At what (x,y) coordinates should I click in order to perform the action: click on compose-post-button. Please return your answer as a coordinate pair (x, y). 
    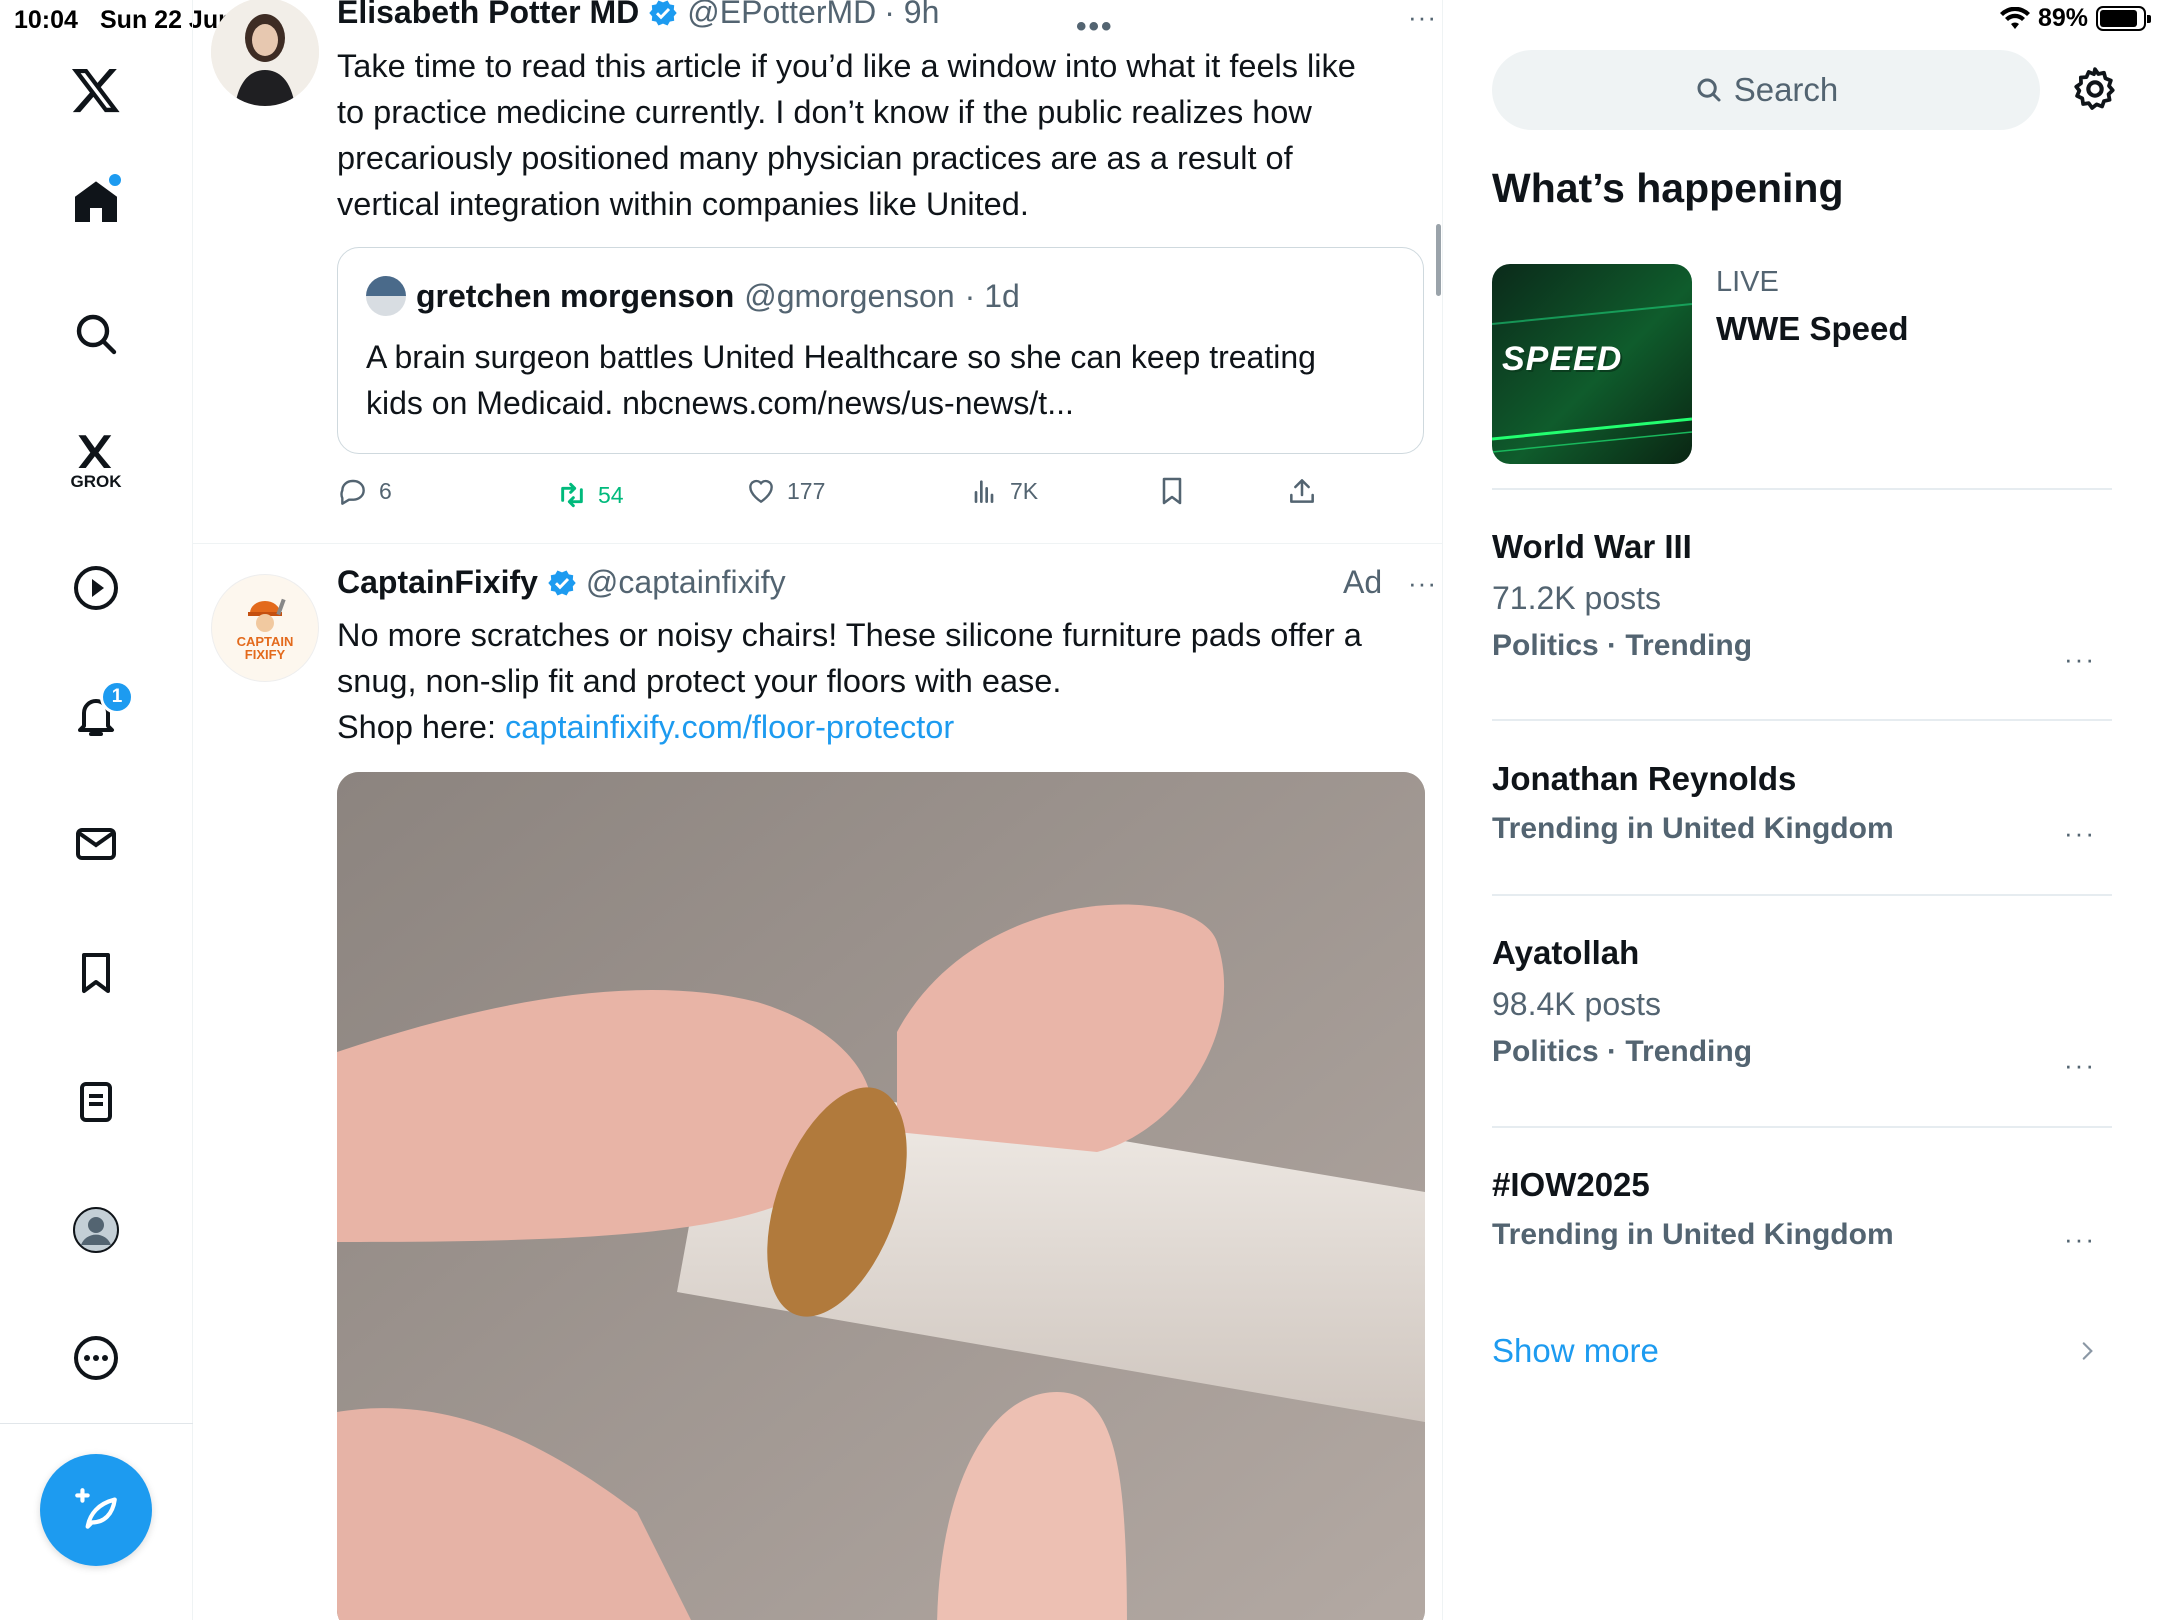
    Looking at the image, I should click on (96, 1510).